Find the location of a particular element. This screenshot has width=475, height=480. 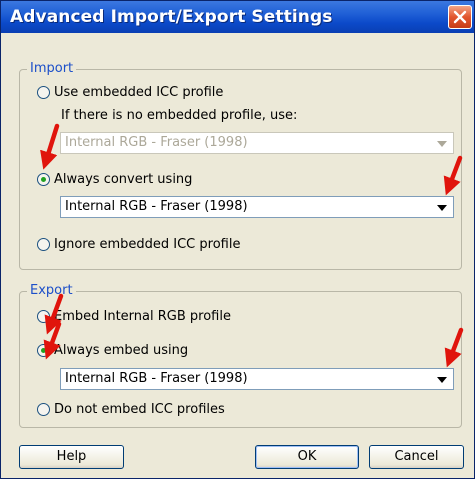

fallback-profile-select: Internal RGB - Fraser (1998) is located at coordinates (257, 143).